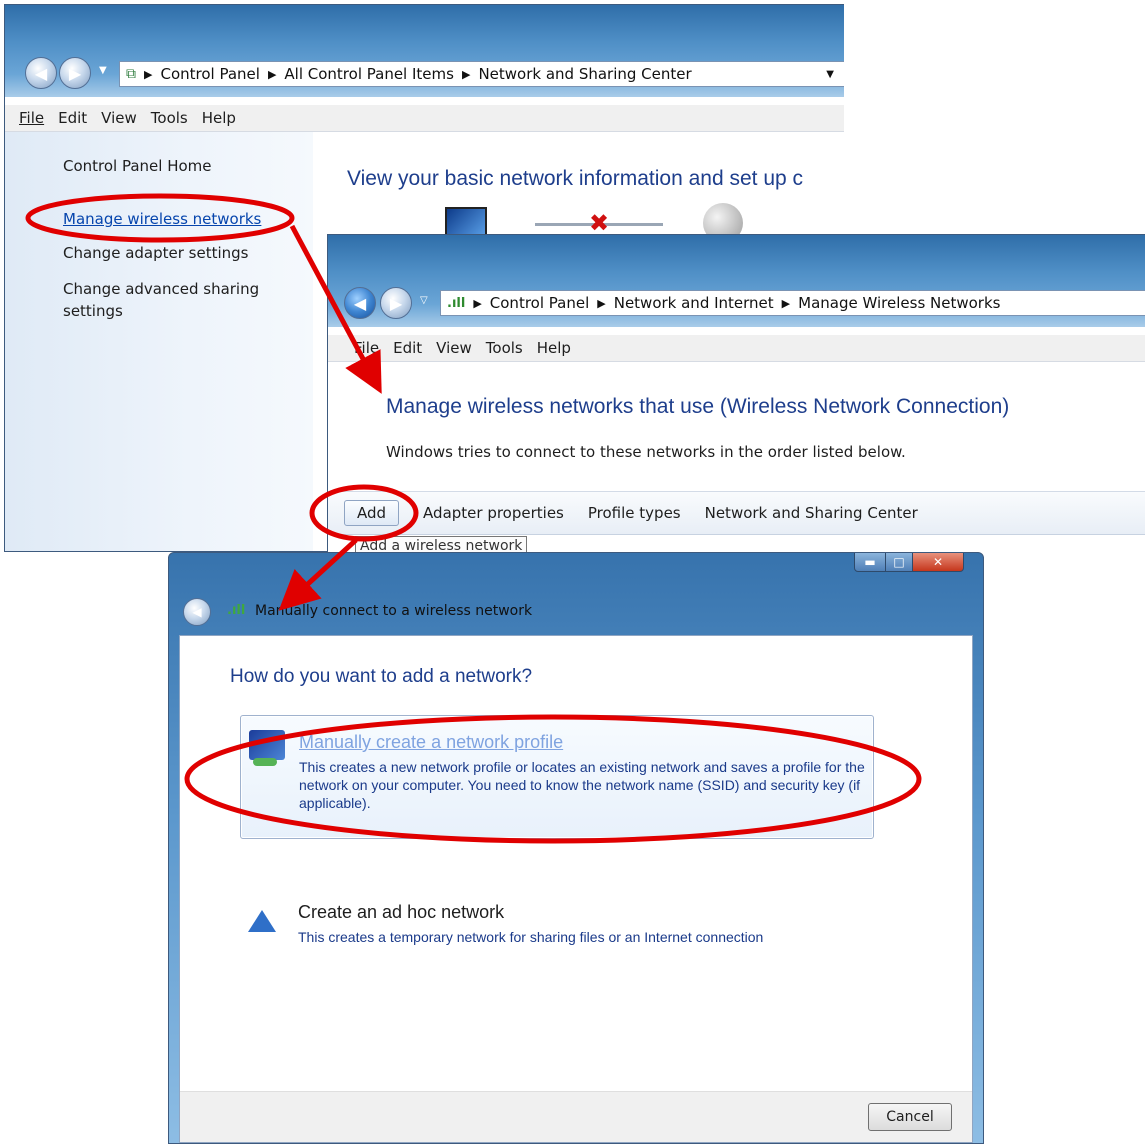  Describe the element at coordinates (262, 921) in the screenshot. I see `ad-hoc-network-icon` at that location.